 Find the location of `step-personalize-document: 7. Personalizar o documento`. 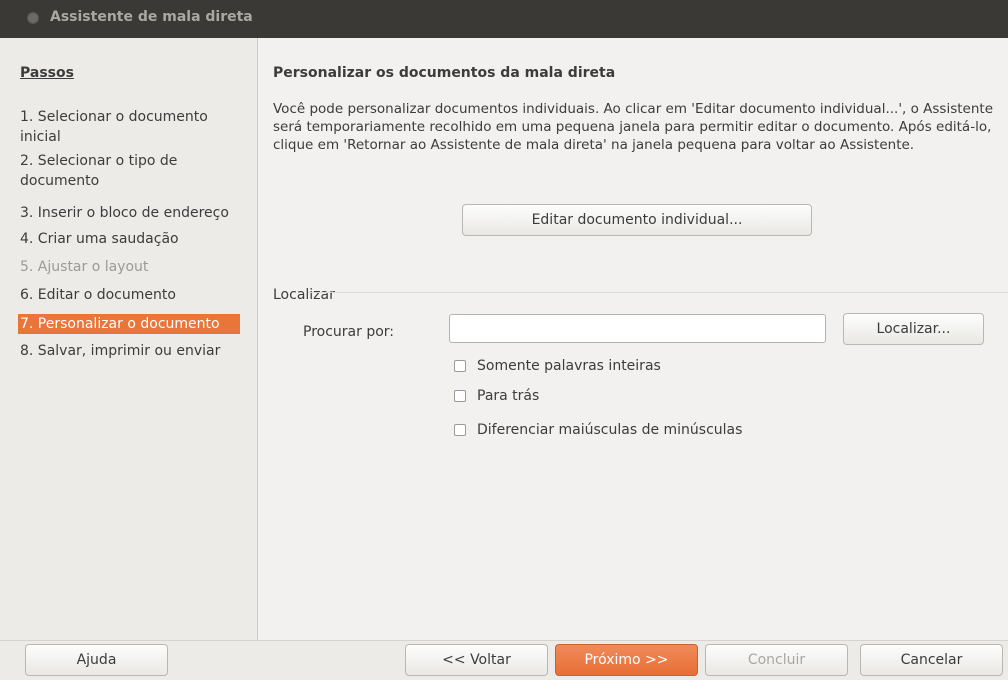

step-personalize-document: 7. Personalizar o documento is located at coordinates (129, 324).